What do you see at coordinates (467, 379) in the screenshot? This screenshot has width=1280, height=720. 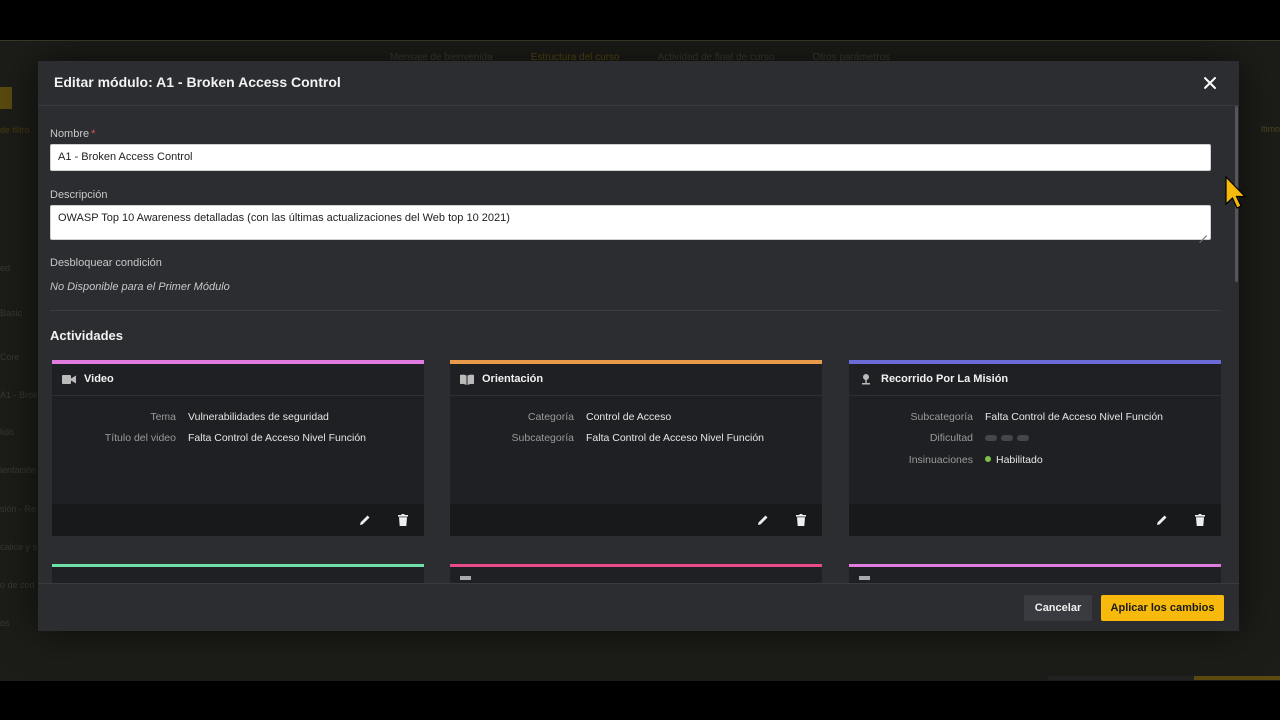 I see `book-icon` at bounding box center [467, 379].